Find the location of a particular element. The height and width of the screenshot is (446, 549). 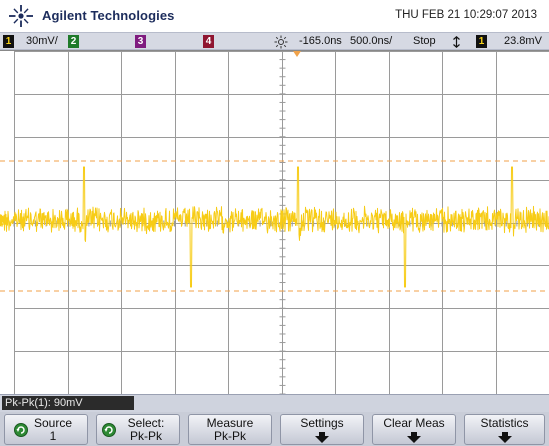

clear-meas-label: Clear Meas is located at coordinates (414, 423).